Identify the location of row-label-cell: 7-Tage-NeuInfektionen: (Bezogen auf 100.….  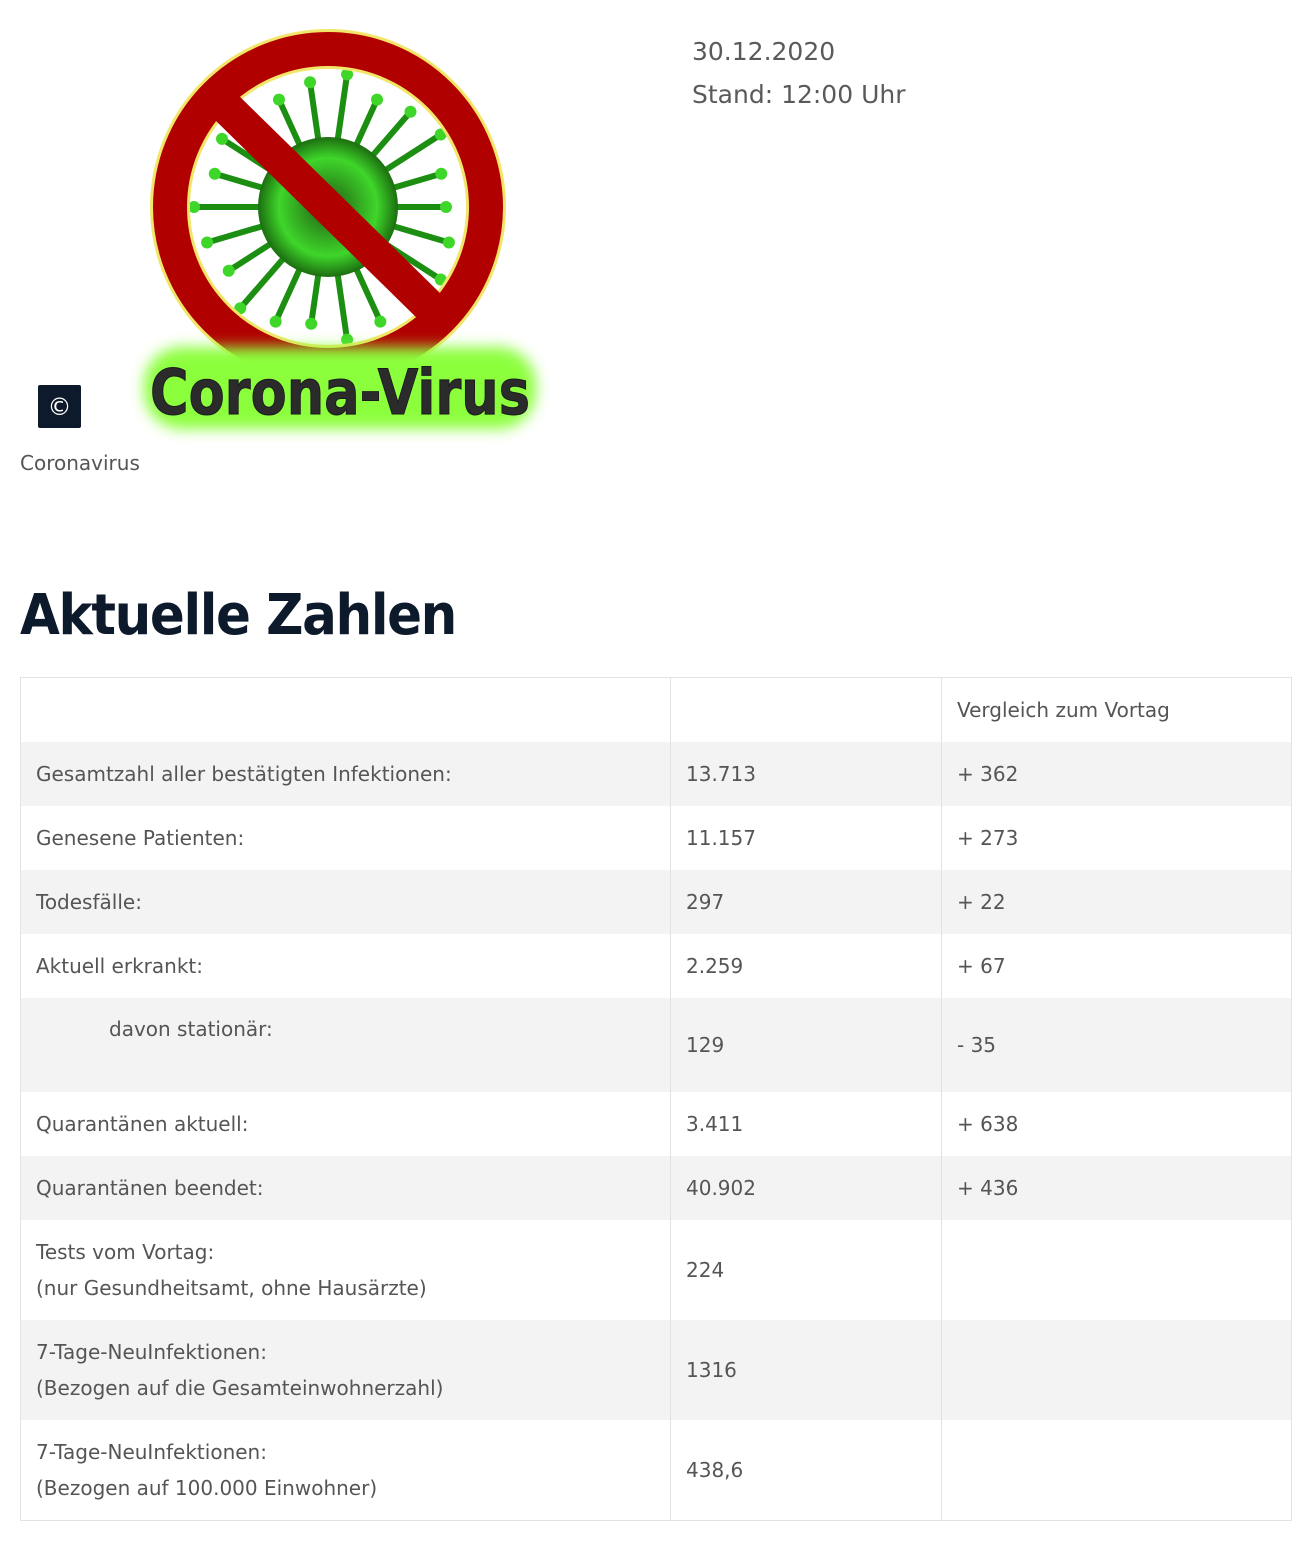
(345, 1470).